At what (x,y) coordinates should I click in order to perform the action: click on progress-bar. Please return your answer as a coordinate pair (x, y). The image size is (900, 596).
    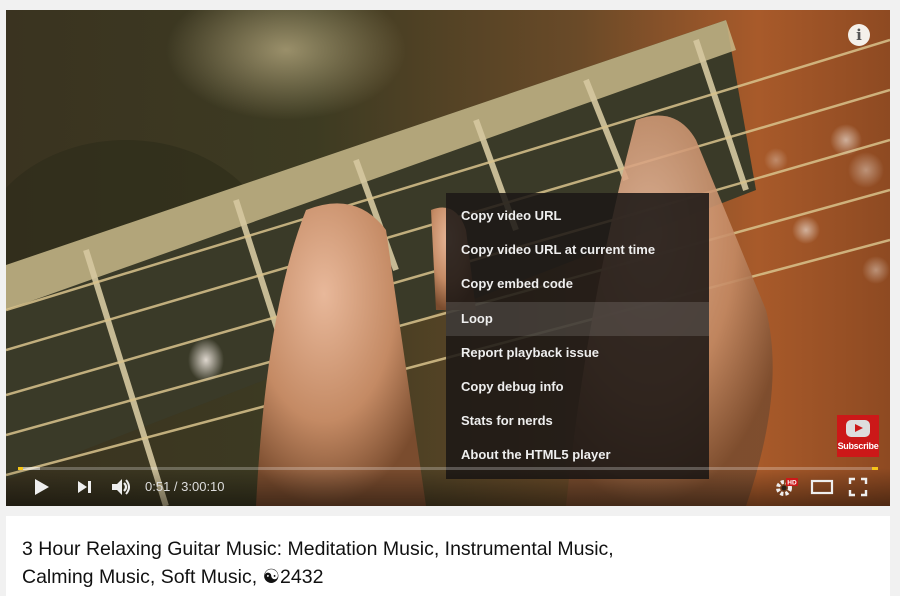
    Looking at the image, I should click on (448, 468).